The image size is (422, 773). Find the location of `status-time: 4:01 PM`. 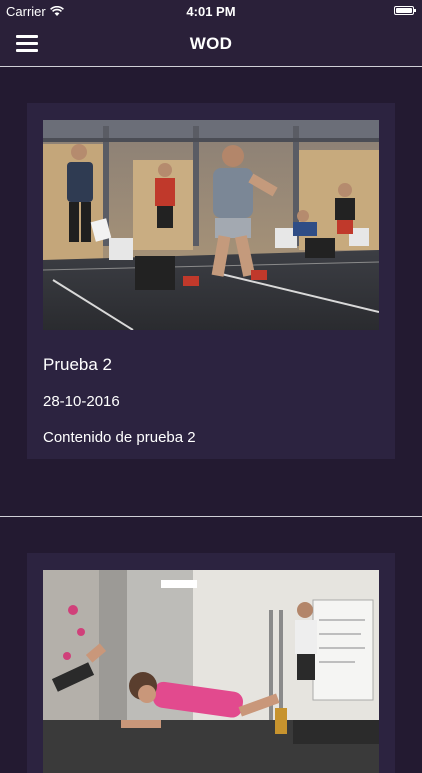

status-time: 4:01 PM is located at coordinates (211, 11).